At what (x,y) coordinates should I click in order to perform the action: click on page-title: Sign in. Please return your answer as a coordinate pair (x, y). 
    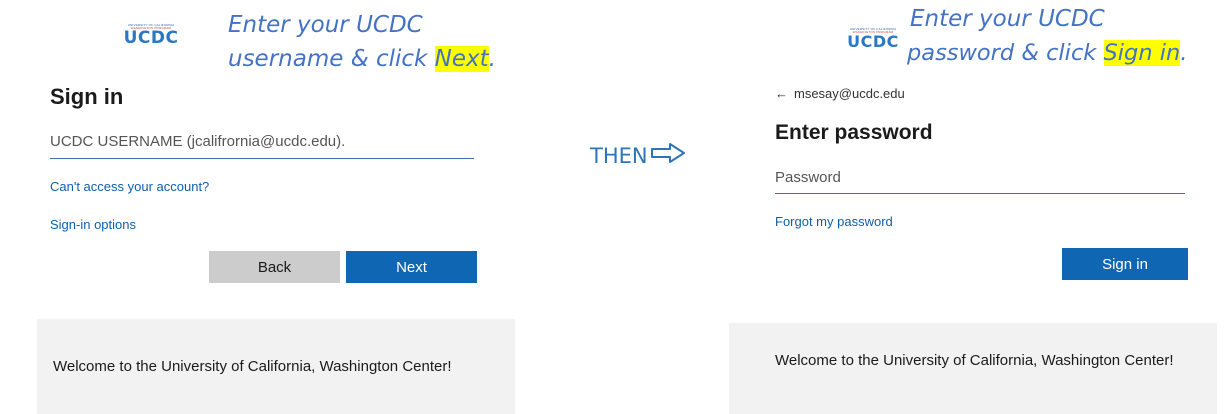
    Looking at the image, I should click on (87, 96).